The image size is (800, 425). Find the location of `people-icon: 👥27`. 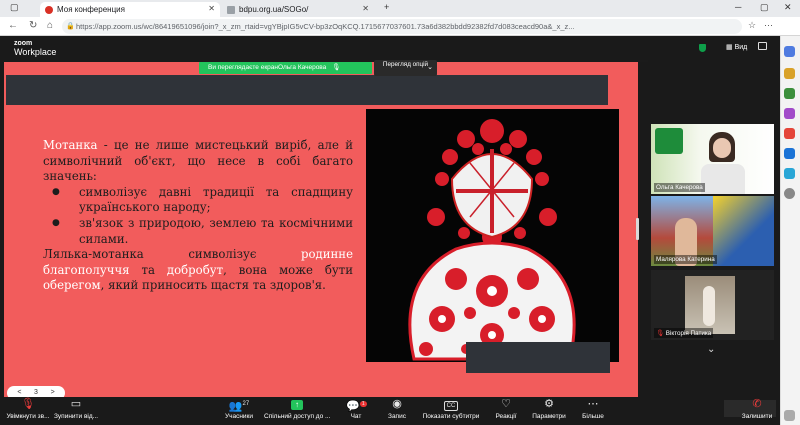

people-icon: 👥27 is located at coordinates (239, 406).